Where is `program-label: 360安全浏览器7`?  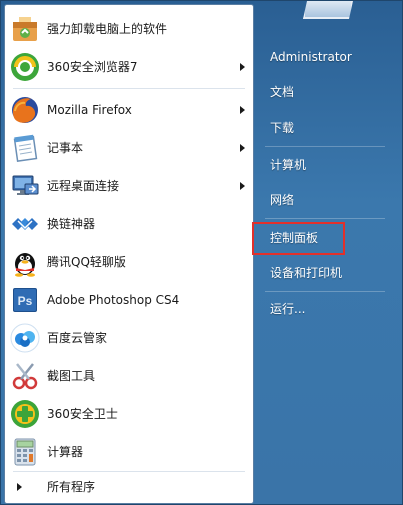 program-label: 360安全浏览器7 is located at coordinates (92, 67).